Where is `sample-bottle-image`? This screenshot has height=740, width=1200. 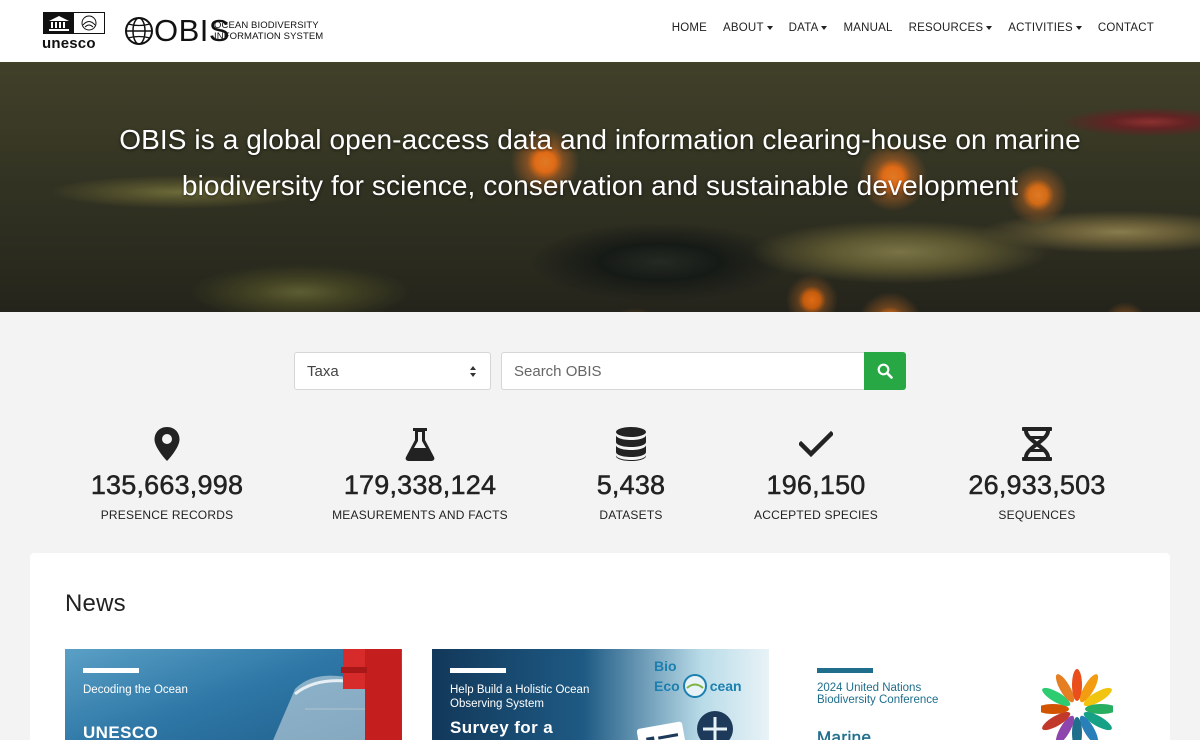
sample-bottle-image is located at coordinates (337, 694).